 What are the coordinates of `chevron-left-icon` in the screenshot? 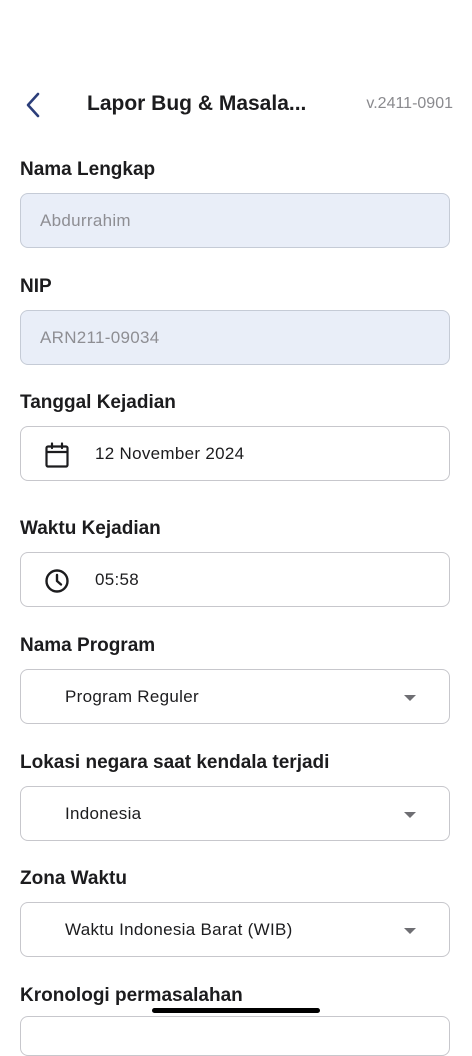 It's located at (33, 105).